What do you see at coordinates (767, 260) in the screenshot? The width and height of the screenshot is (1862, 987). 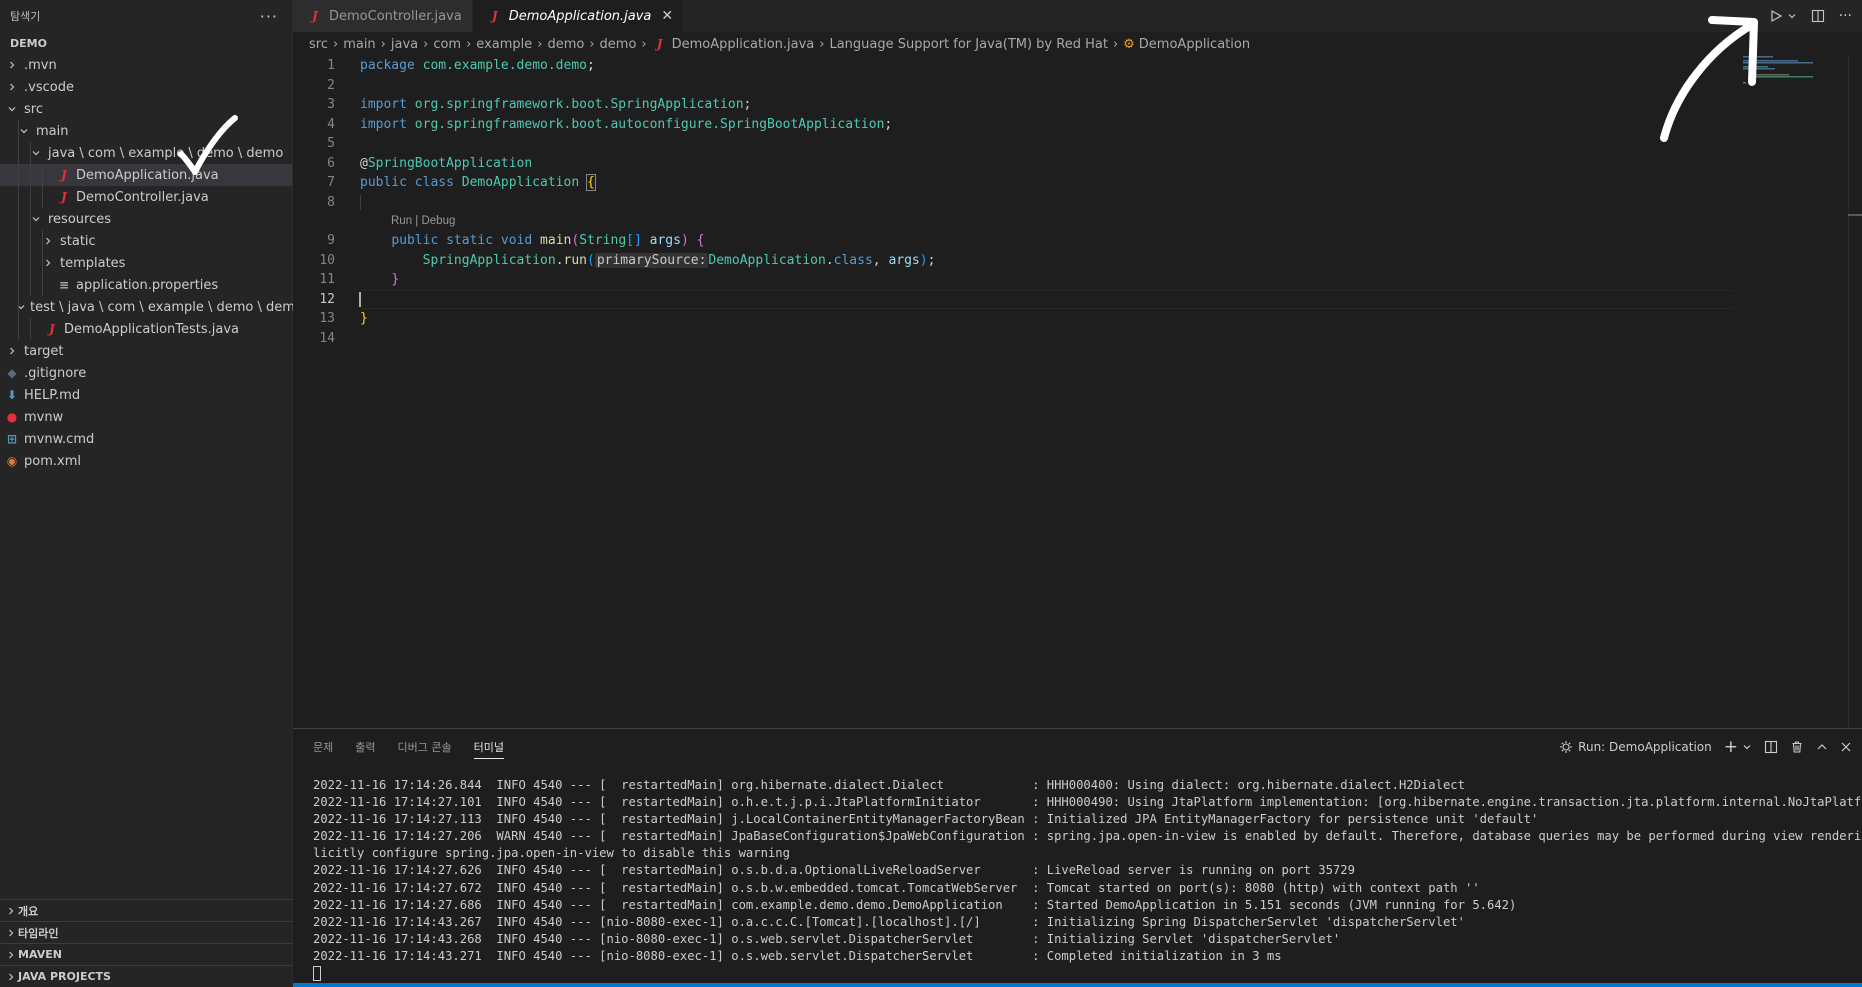 I see `class-ref: DemoApplication` at bounding box center [767, 260].